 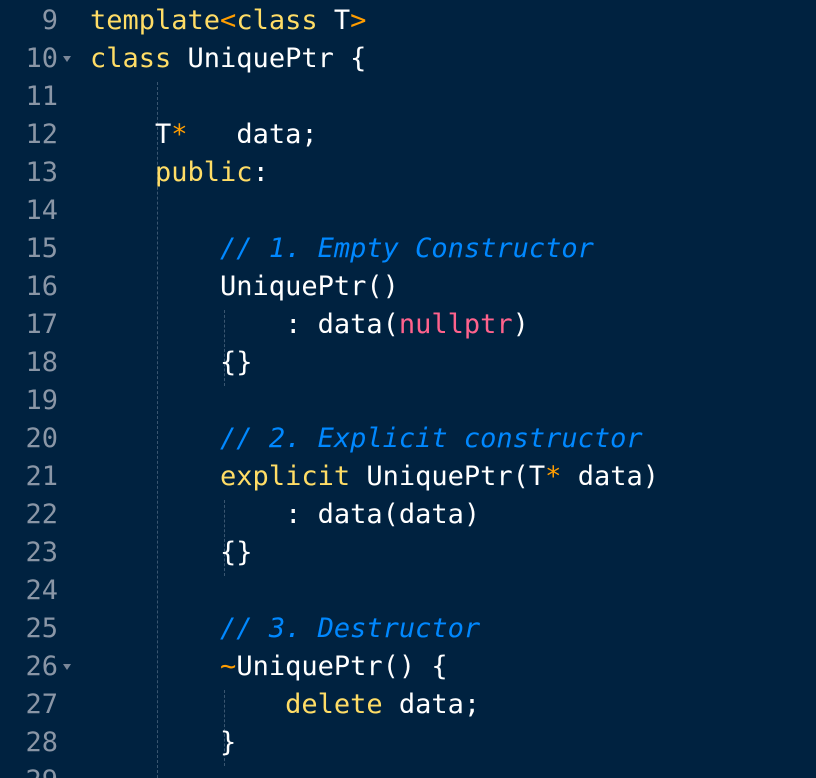 What do you see at coordinates (408, 173) in the screenshot?
I see `code-line: 13 public:` at bounding box center [408, 173].